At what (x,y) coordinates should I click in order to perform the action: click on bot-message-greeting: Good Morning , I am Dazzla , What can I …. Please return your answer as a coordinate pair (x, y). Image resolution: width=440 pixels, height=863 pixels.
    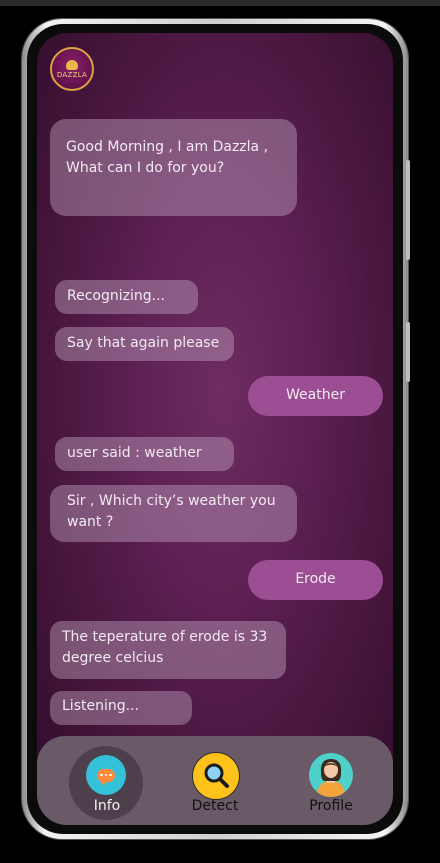
    Looking at the image, I should click on (173, 167).